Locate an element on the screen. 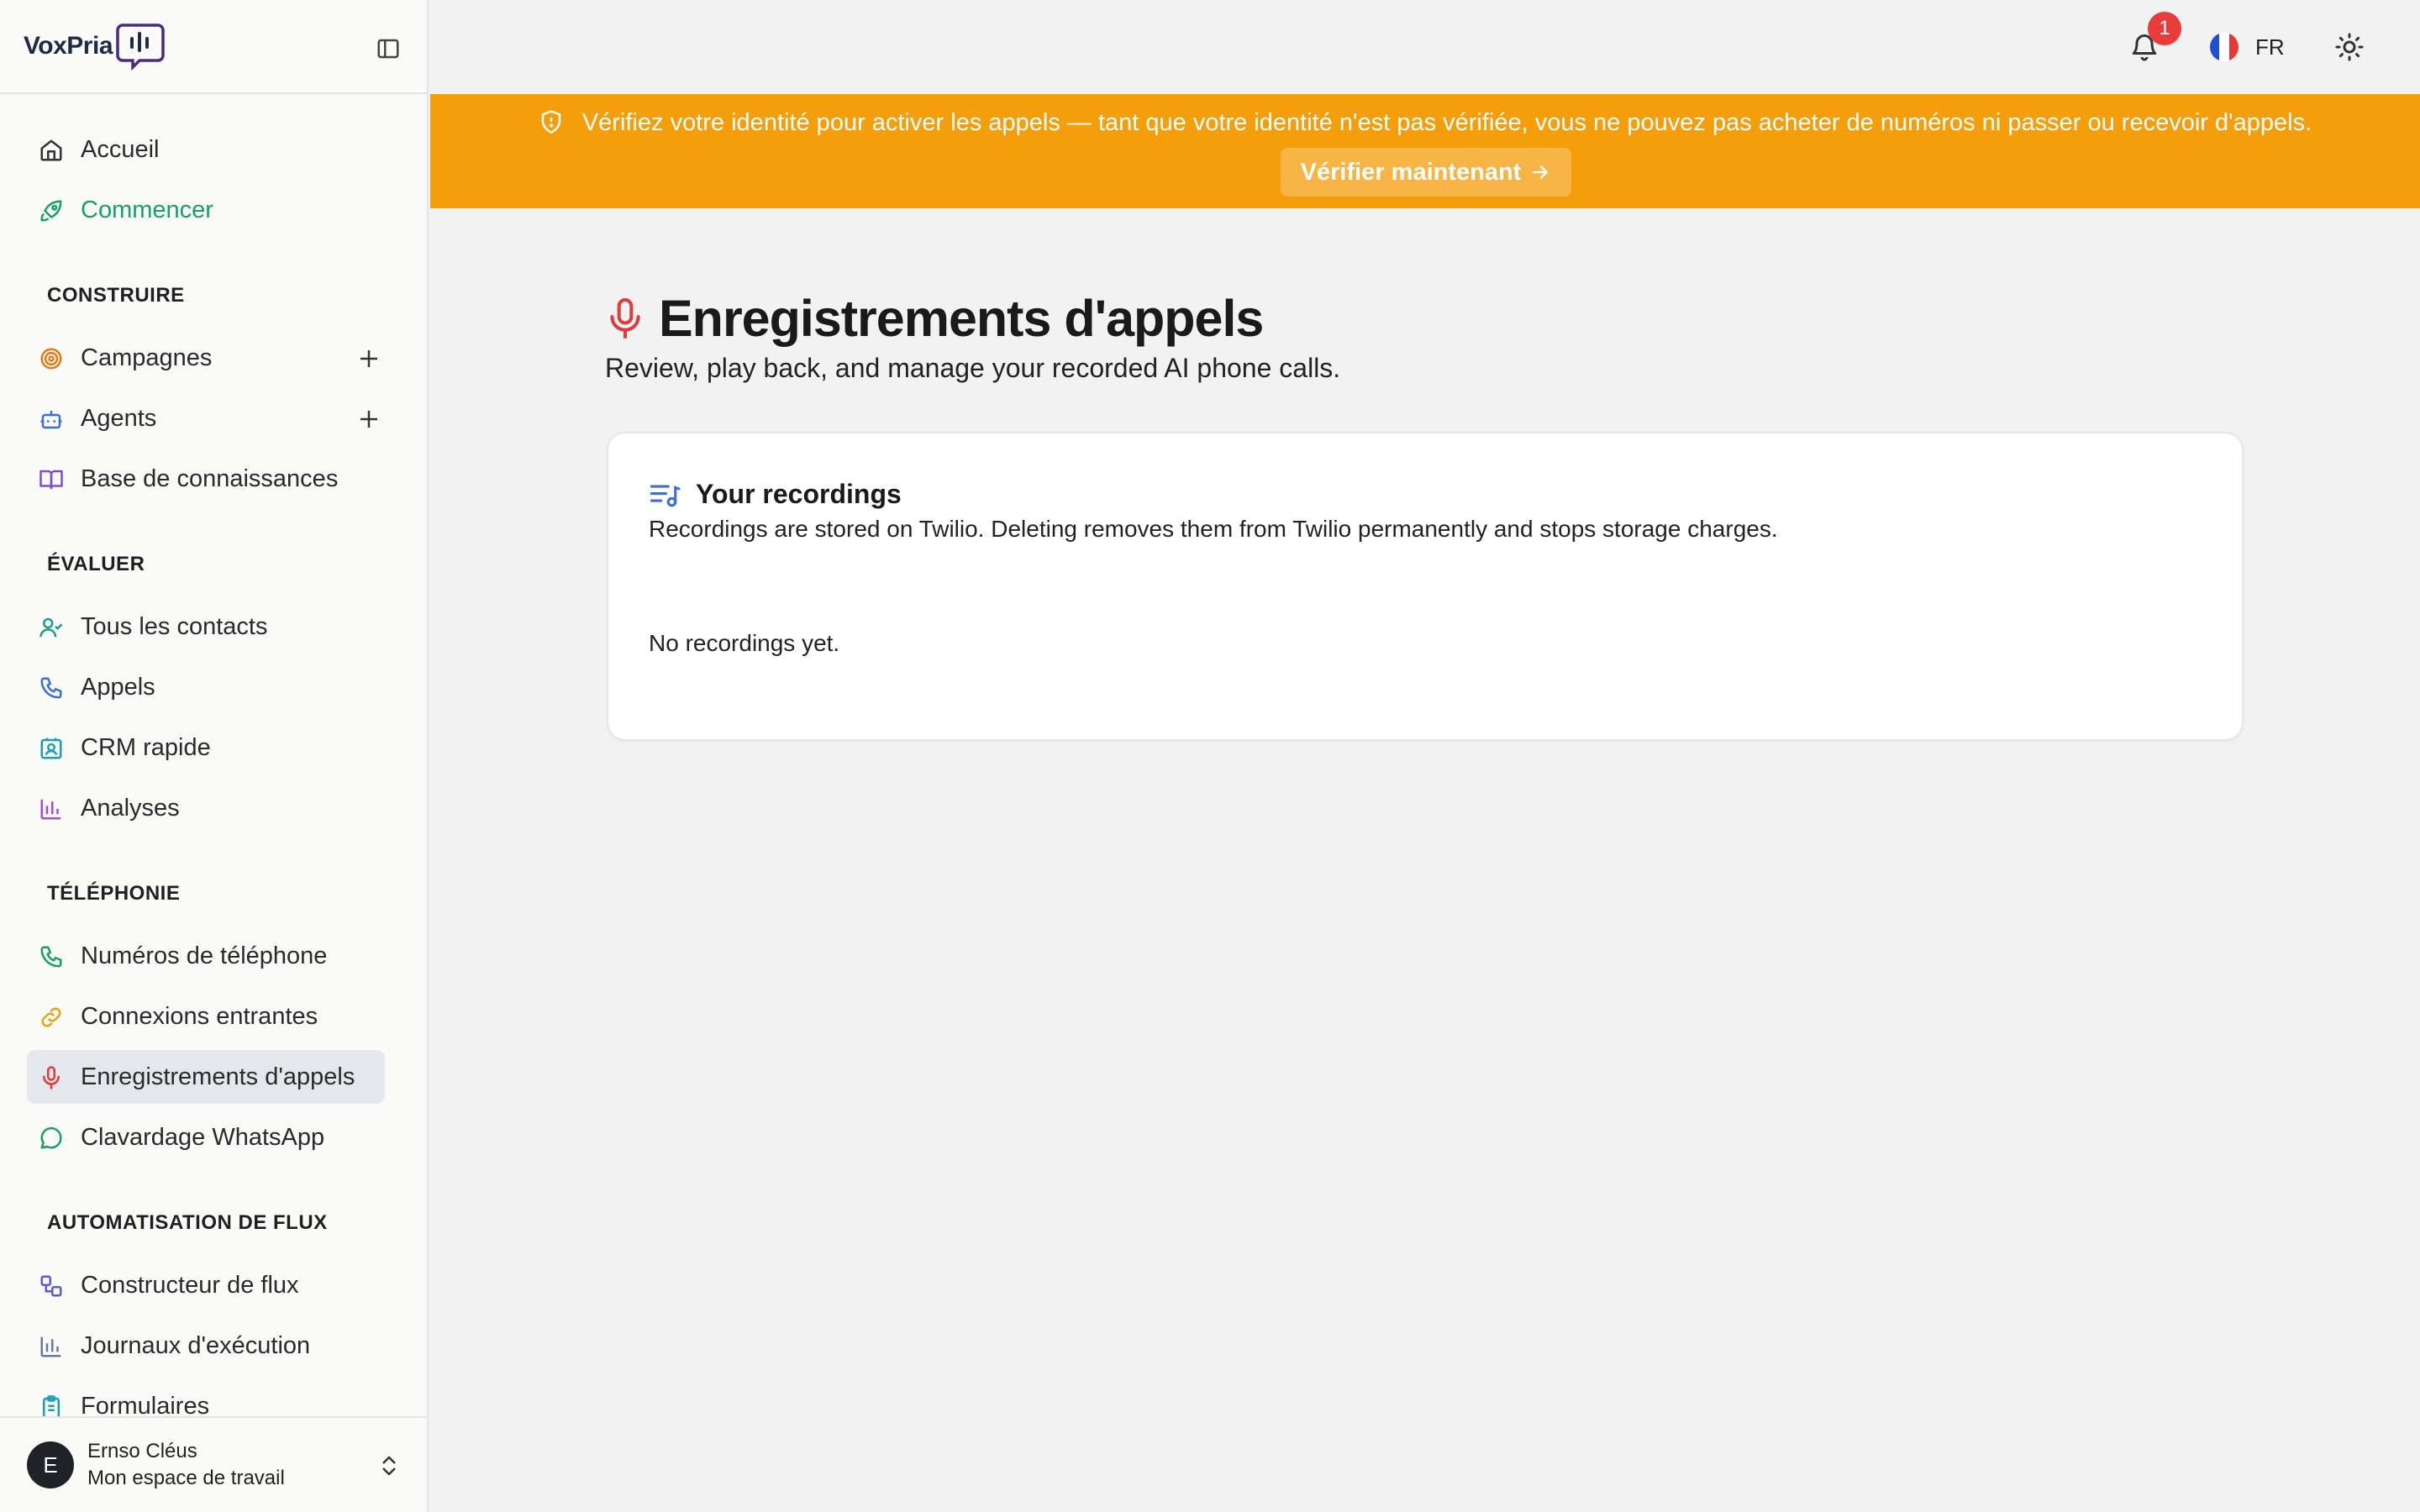  top-header is located at coordinates (1424, 47).